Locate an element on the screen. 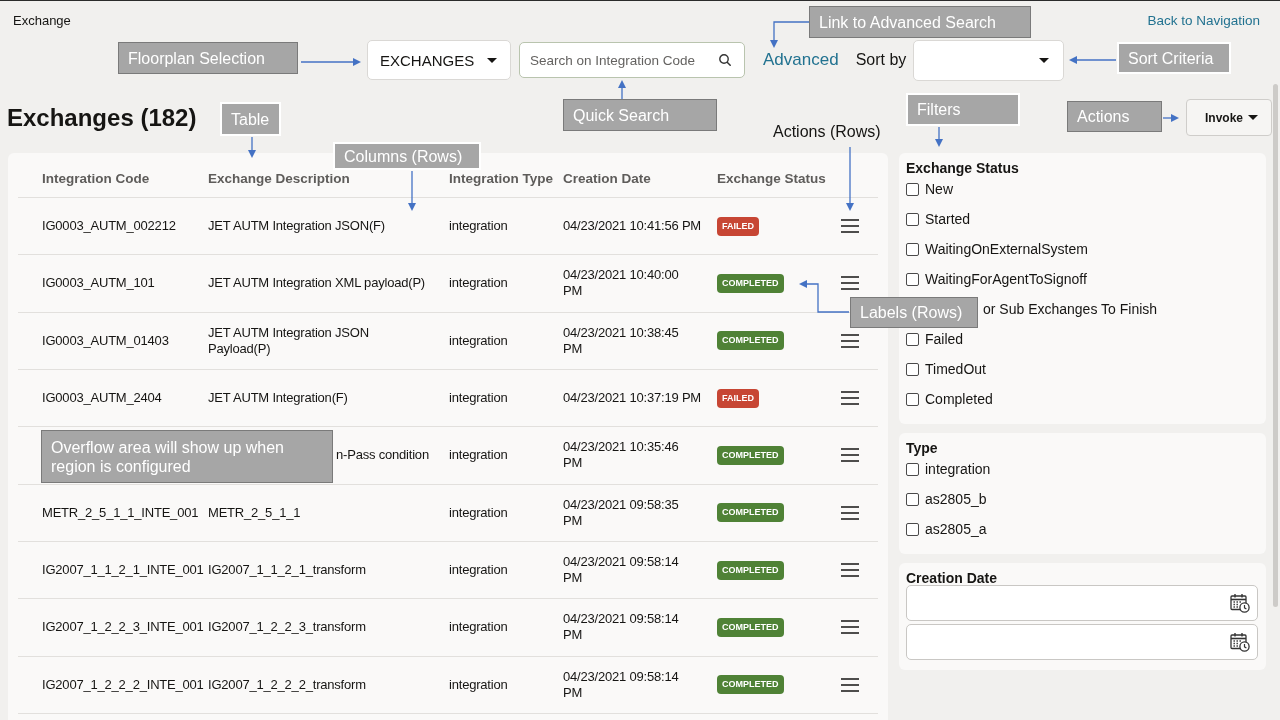 This screenshot has width=1280, height=720. annotation-label: Filters is located at coordinates (963, 109).